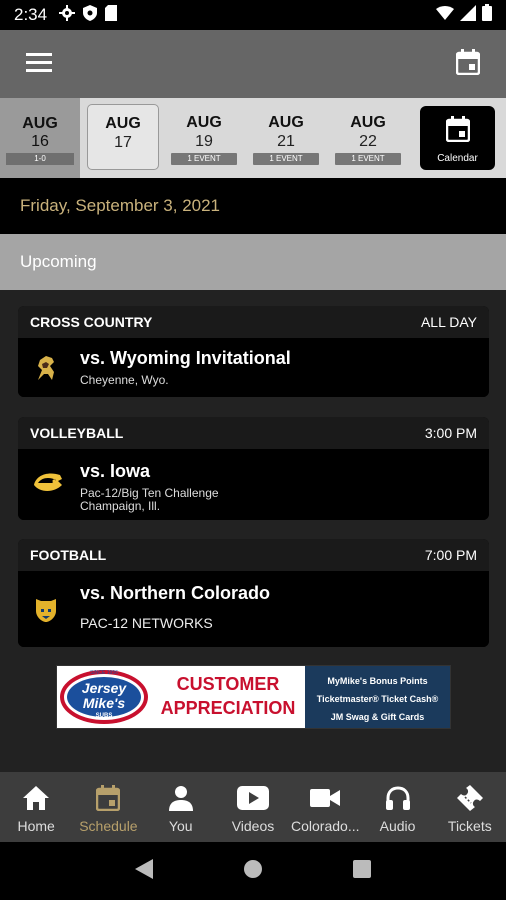 This screenshot has width=506, height=900. I want to click on jersey-mikes-logo: SINCE 1956 Jersey Mike's SUBS, so click(104, 697).